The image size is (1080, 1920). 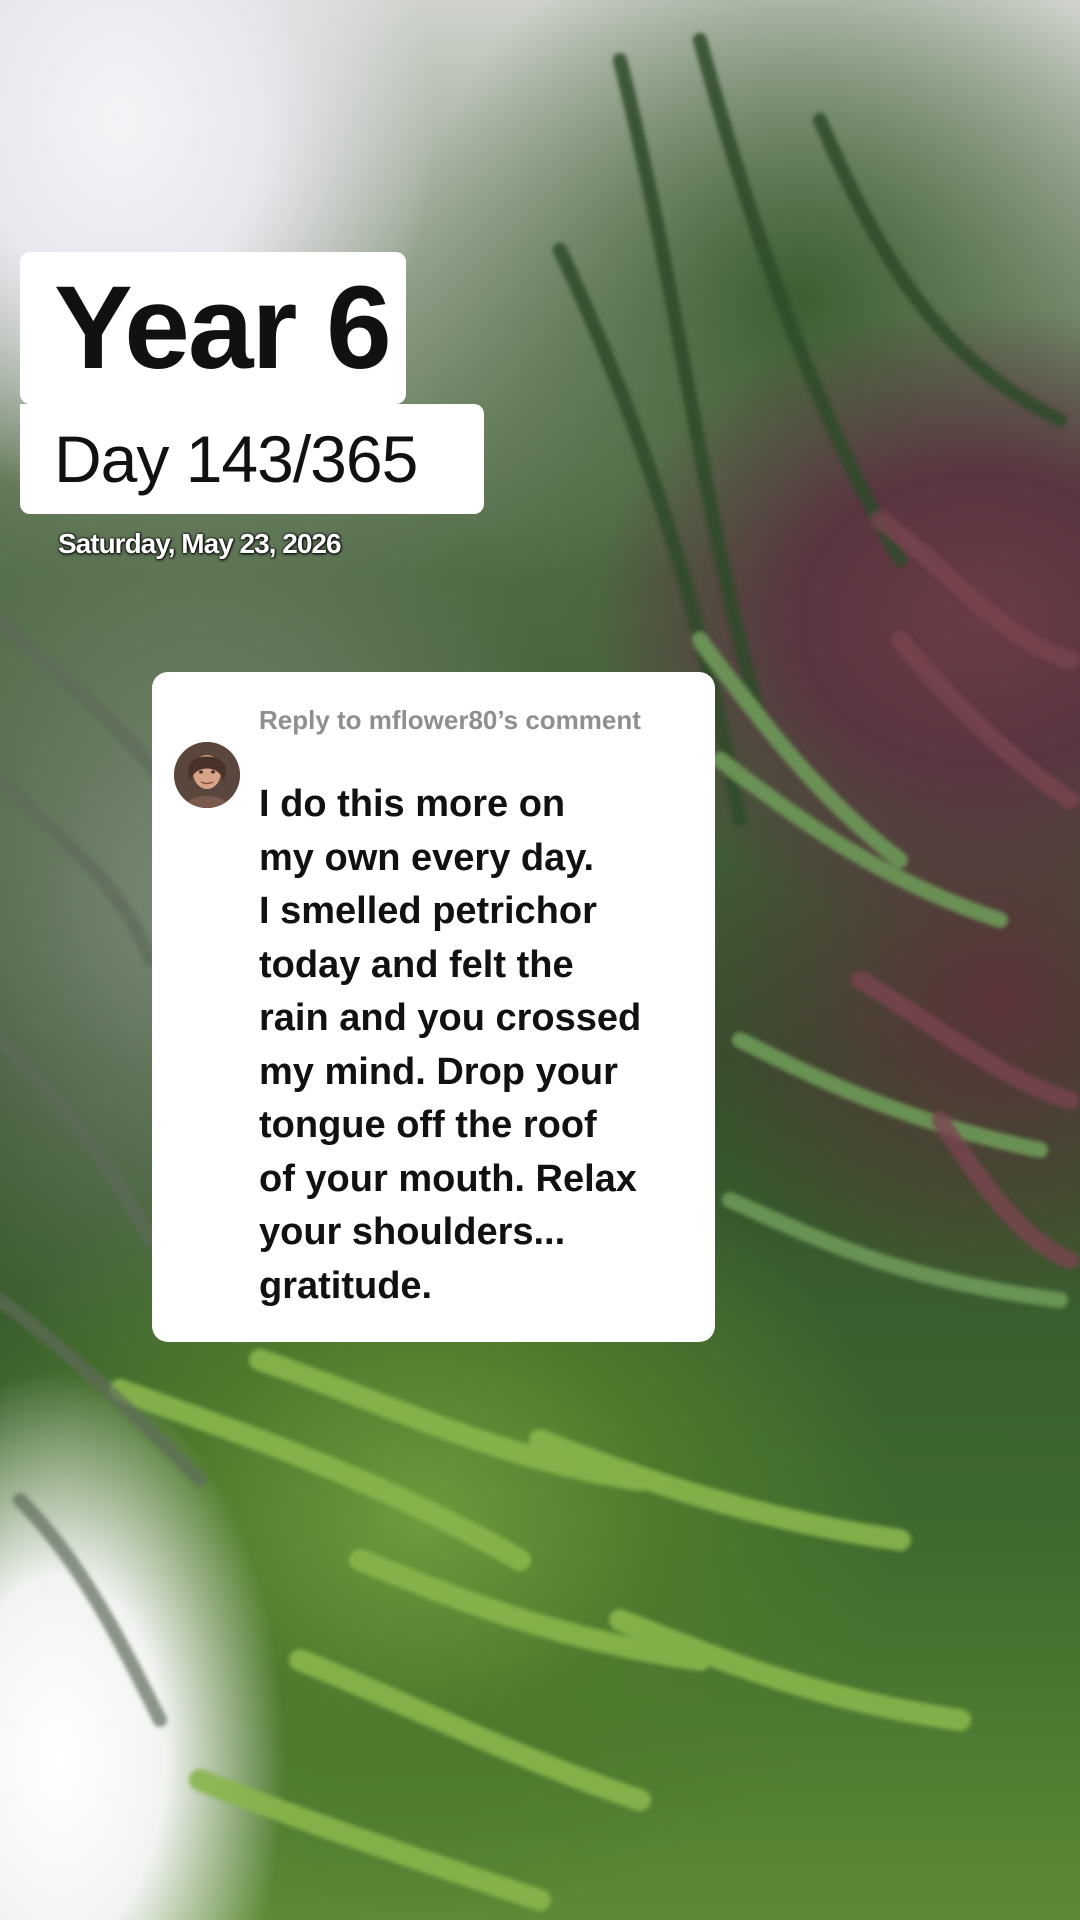 What do you see at coordinates (416, 964) in the screenshot?
I see `comment-line: today and felt the` at bounding box center [416, 964].